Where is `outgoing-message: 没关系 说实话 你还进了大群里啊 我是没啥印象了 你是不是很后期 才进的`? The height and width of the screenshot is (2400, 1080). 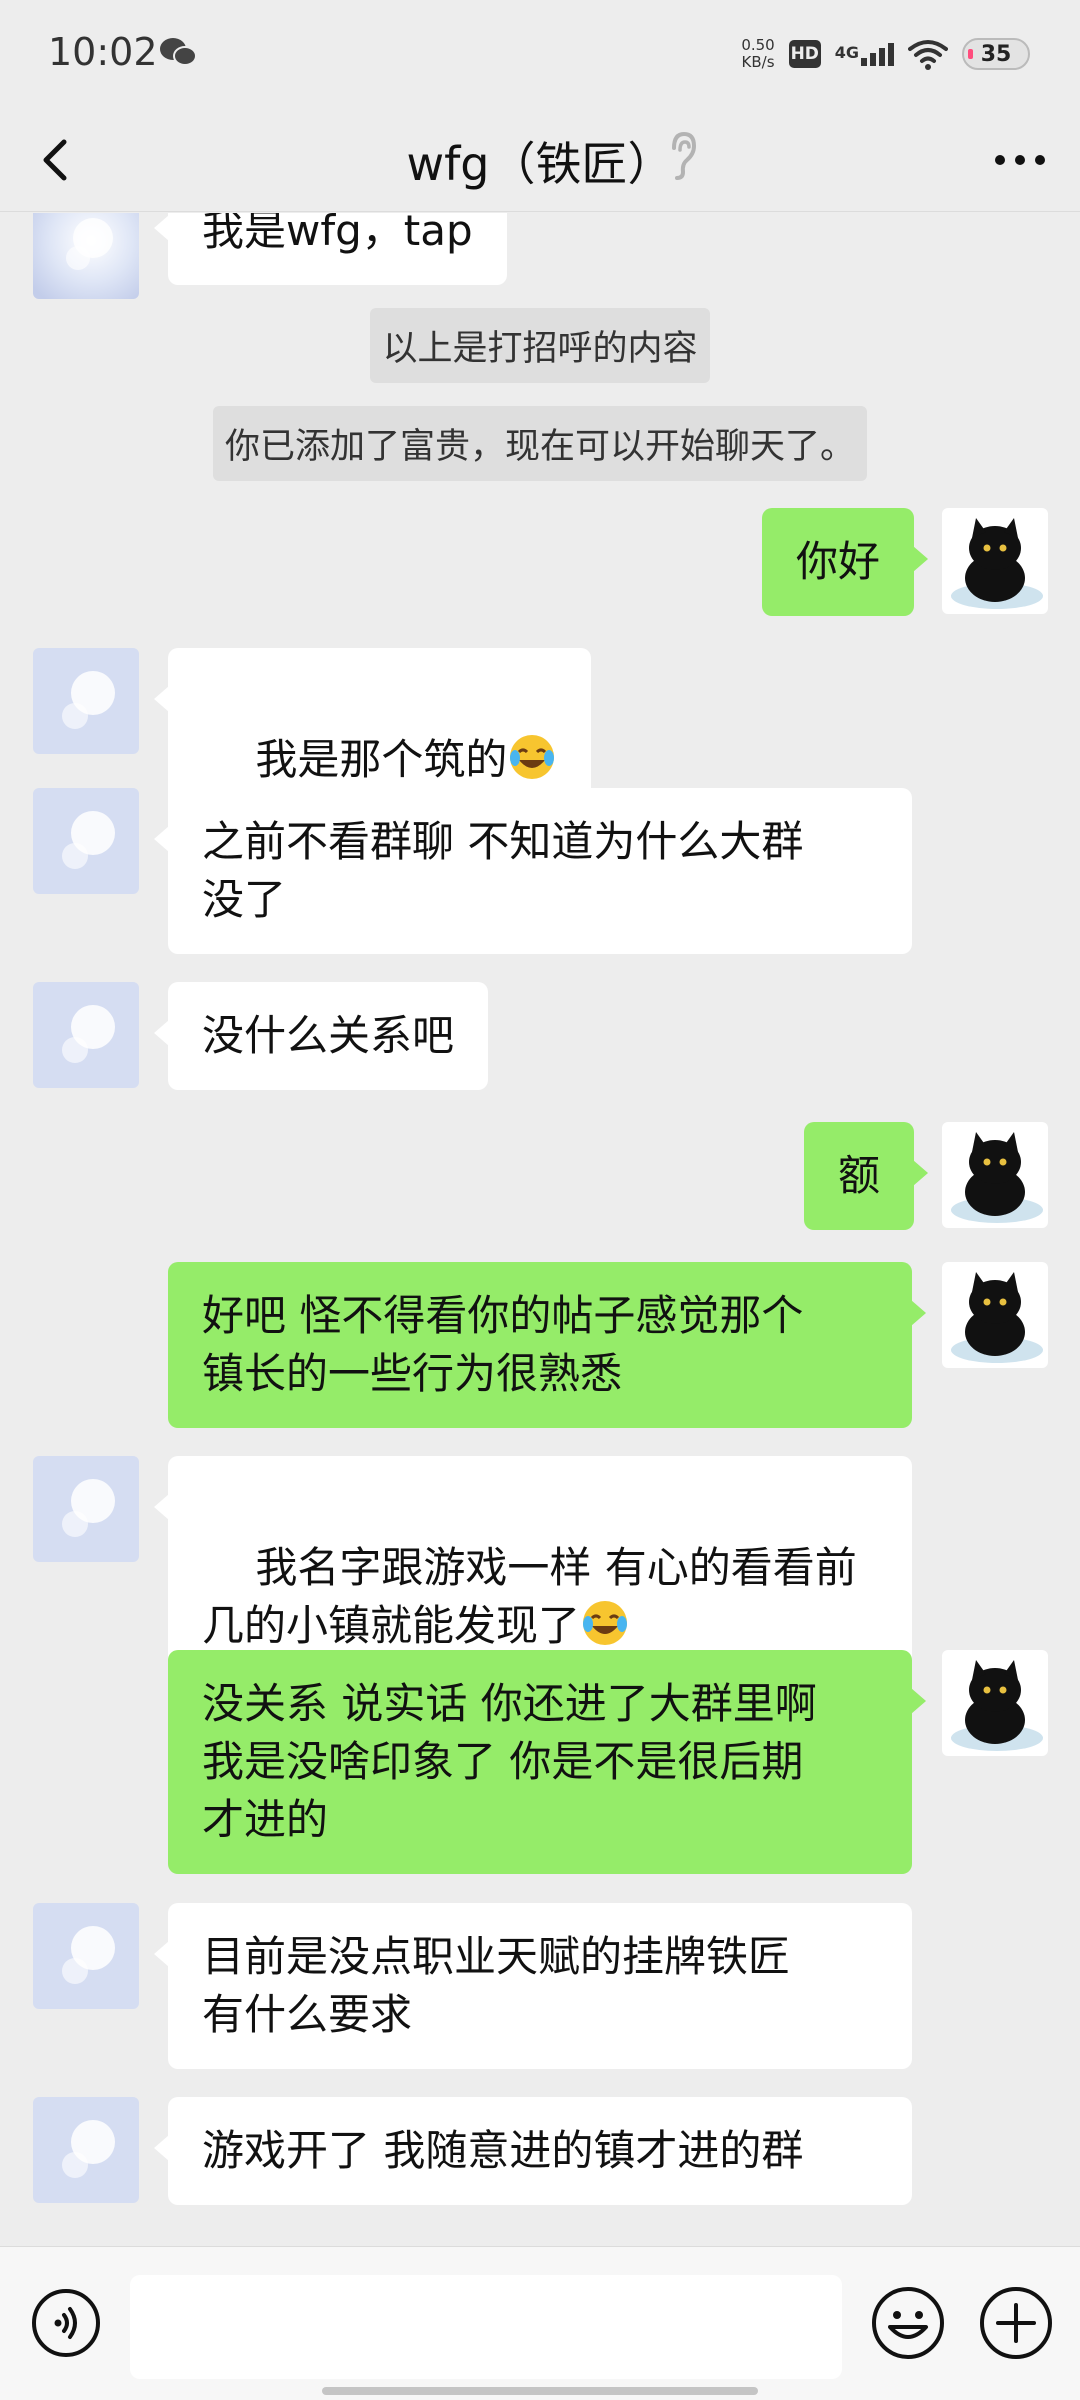 outgoing-message: 没关系 说实话 你还进了大群里啊 我是没啥印象了 你是不是很后期 才进的 is located at coordinates (547, 1762).